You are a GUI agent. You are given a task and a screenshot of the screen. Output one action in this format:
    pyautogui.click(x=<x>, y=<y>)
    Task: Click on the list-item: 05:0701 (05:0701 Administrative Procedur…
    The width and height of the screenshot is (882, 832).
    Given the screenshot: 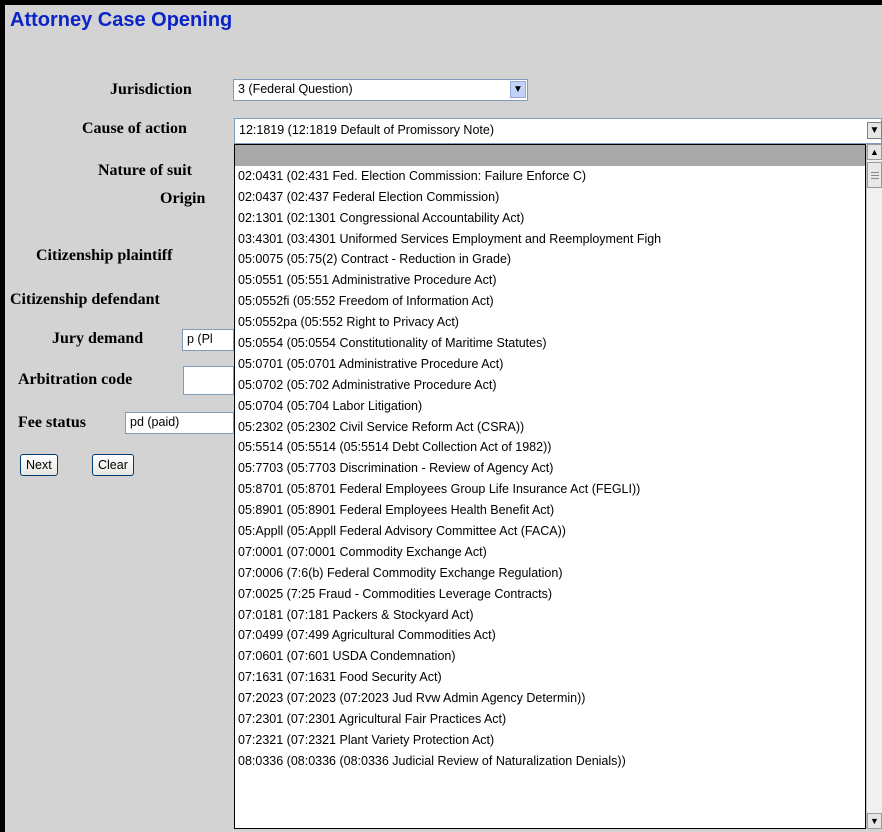 What is the action you would take?
    pyautogui.click(x=550, y=364)
    